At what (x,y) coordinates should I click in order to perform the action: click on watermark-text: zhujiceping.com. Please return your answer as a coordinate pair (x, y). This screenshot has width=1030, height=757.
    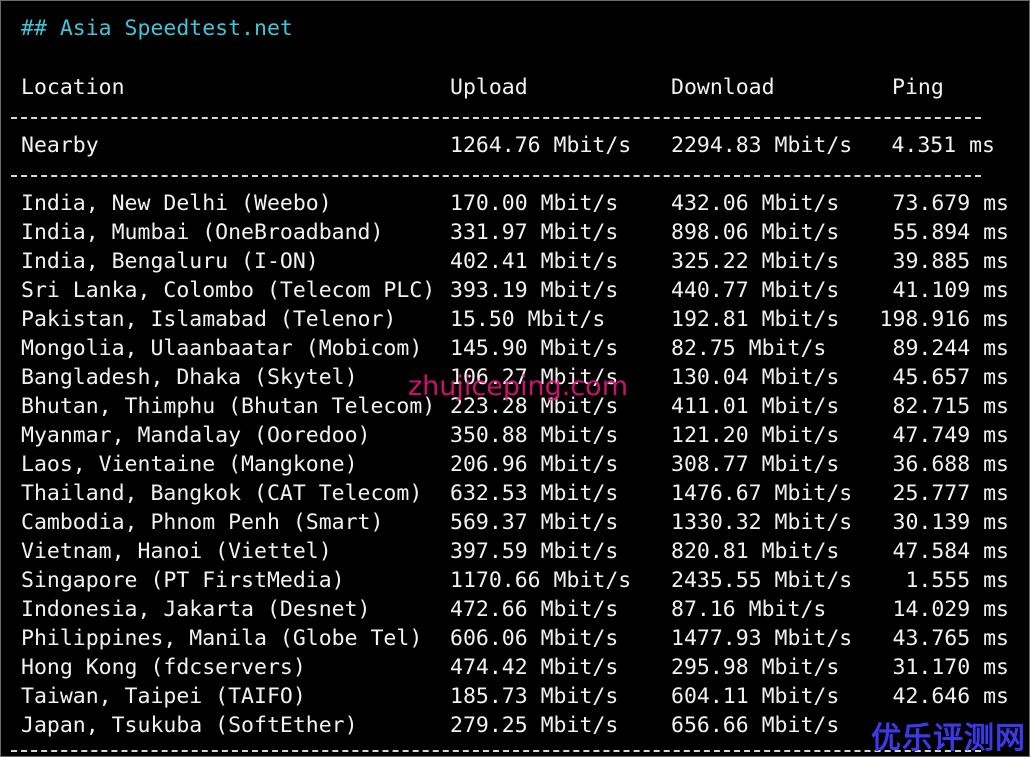
    Looking at the image, I should click on (518, 386).